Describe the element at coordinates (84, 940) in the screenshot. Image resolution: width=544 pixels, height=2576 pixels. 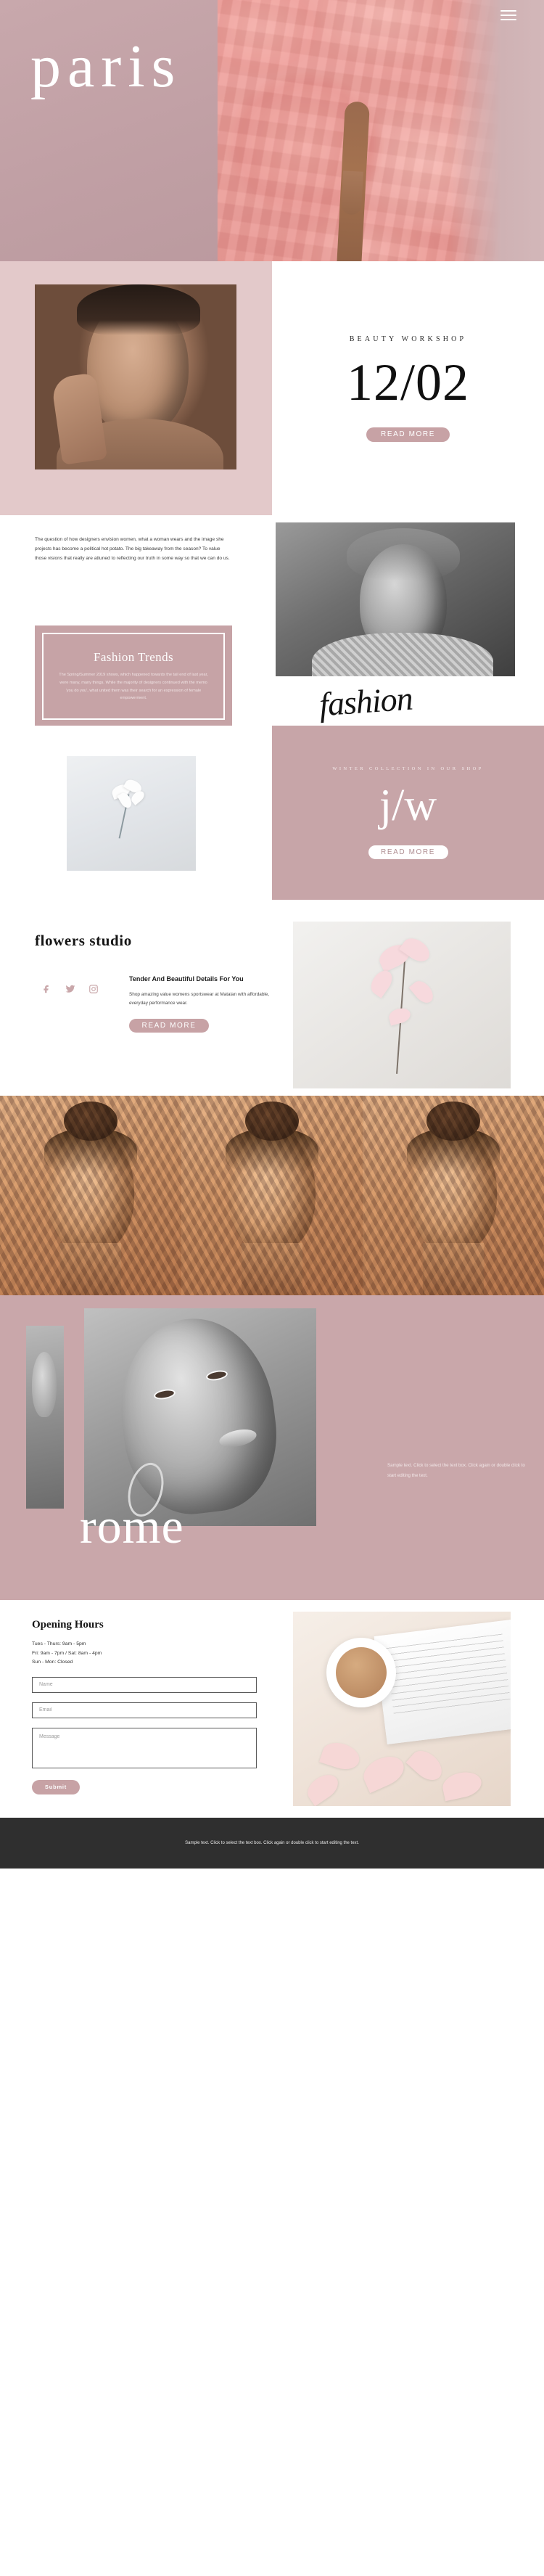
I see `flowers-studio-title: flowers studio` at that location.